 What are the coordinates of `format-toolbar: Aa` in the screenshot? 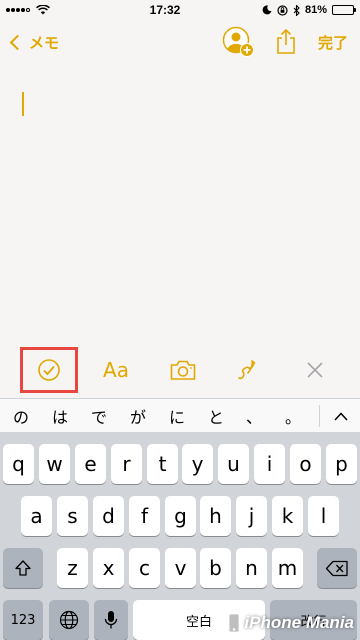 It's located at (180, 370).